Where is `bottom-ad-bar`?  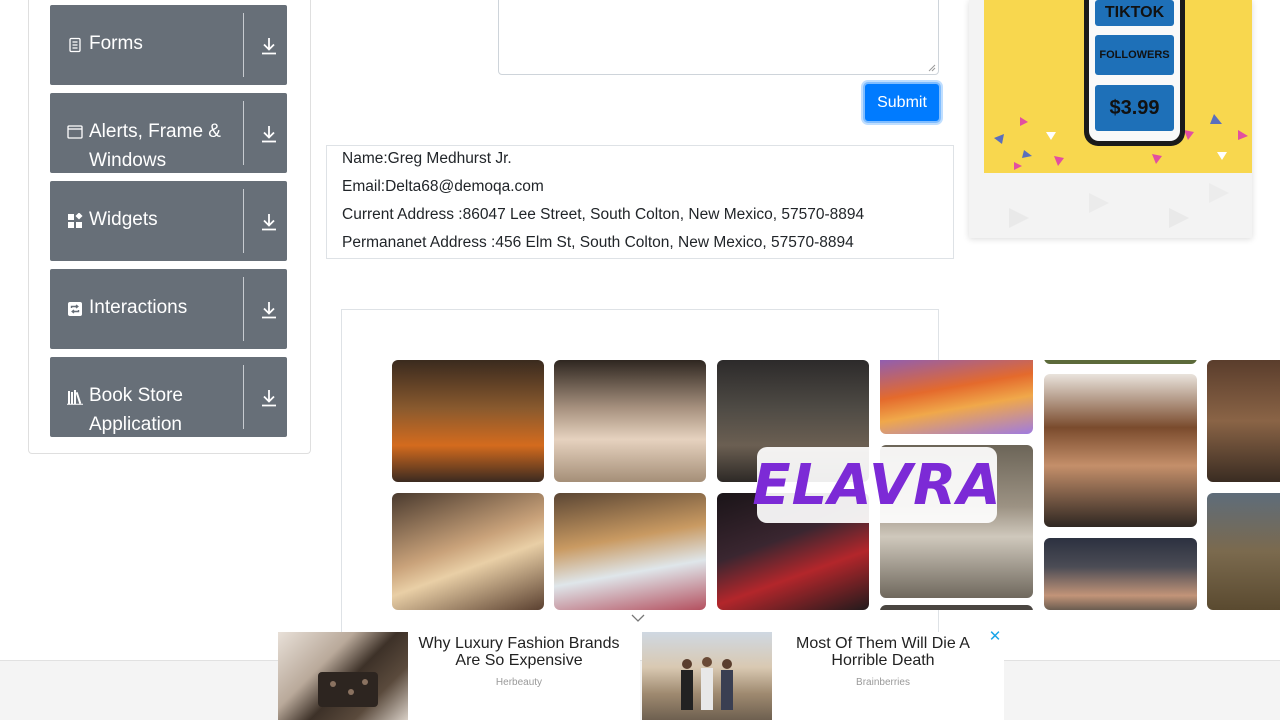 bottom-ad-bar is located at coordinates (640, 690).